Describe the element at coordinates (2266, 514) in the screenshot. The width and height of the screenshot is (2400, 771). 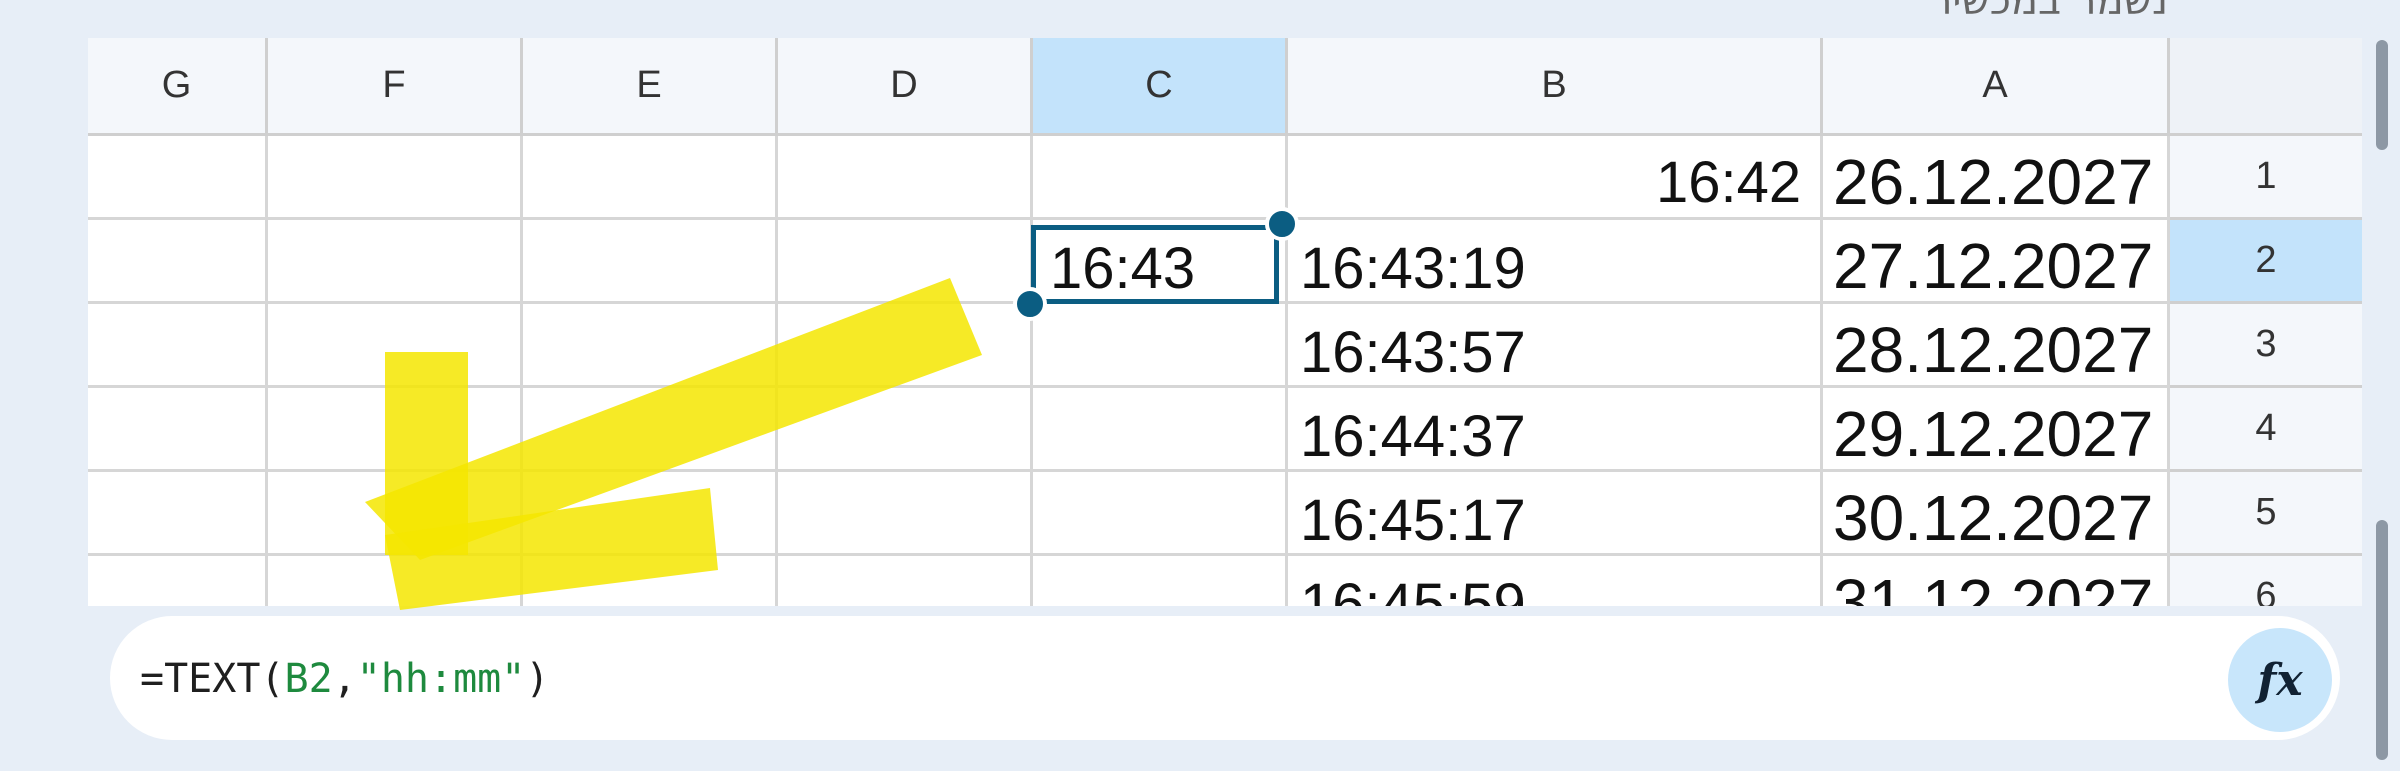
I see `row-header-5: 5` at that location.